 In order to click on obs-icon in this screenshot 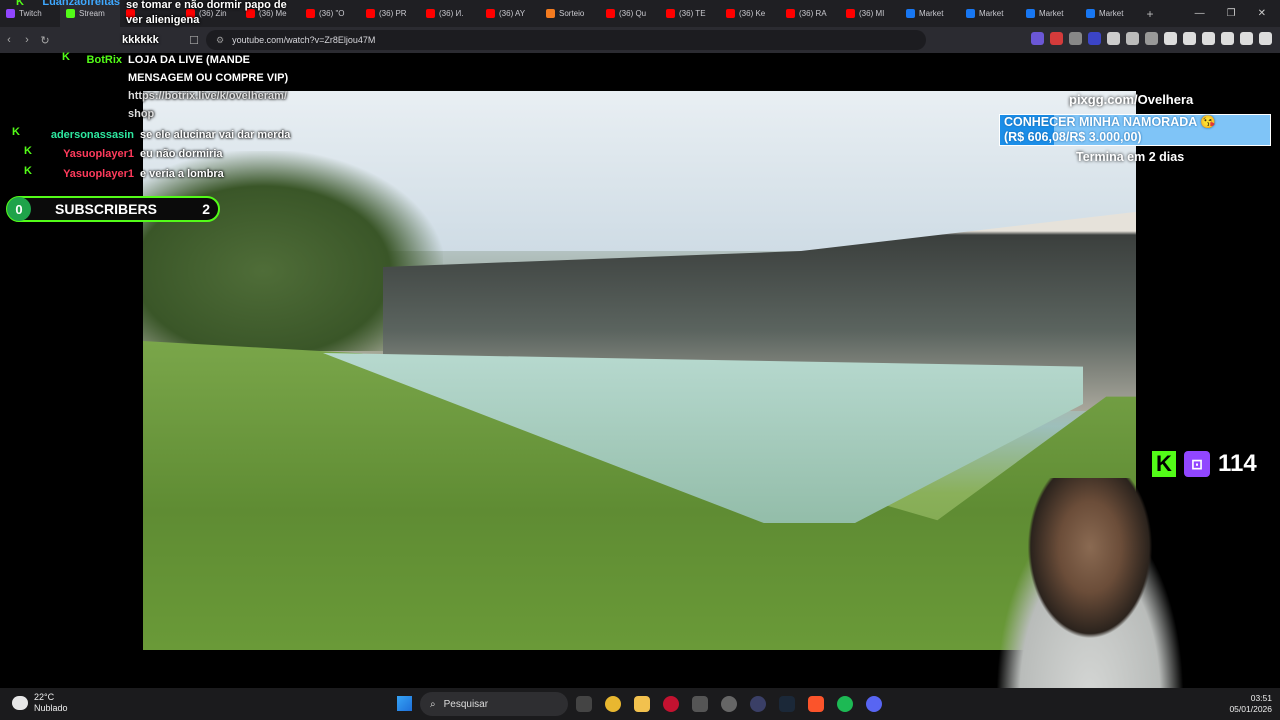, I will do `click(729, 704)`.